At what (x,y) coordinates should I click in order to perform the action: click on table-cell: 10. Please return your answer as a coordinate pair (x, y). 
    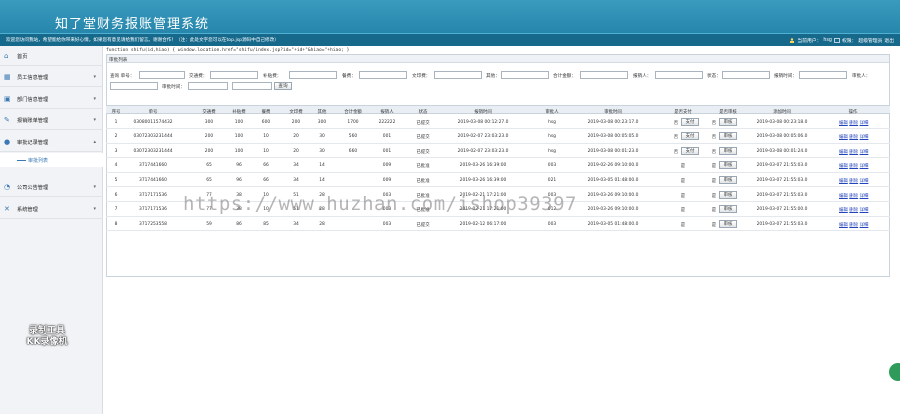
    Looking at the image, I should click on (266, 151).